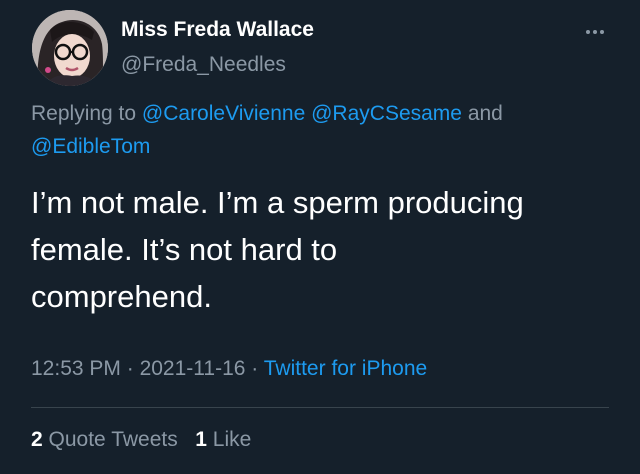 The image size is (640, 474). What do you see at coordinates (84, 113) in the screenshot?
I see `reply-prefix: Replying to` at bounding box center [84, 113].